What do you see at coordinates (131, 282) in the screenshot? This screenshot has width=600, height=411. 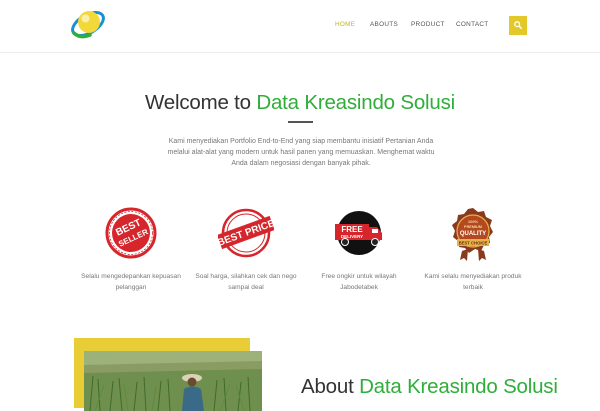 I see `feature-caption-best-seller: Selalu mengedepankan kepuasan pelanggan` at bounding box center [131, 282].